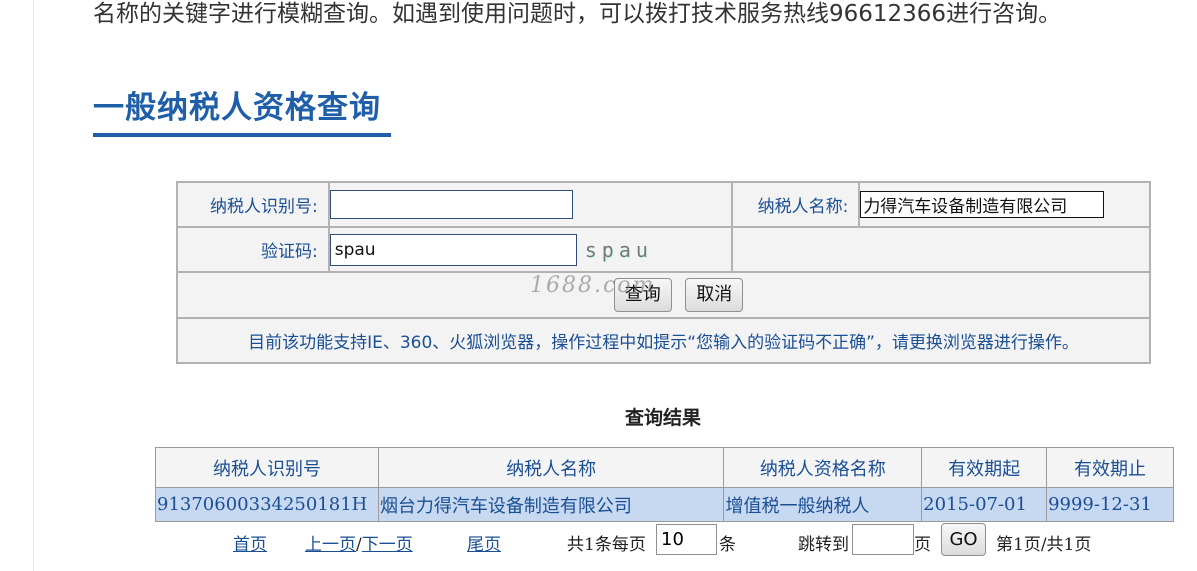 The image size is (1197, 571). I want to click on left-divider, so click(33, 285).